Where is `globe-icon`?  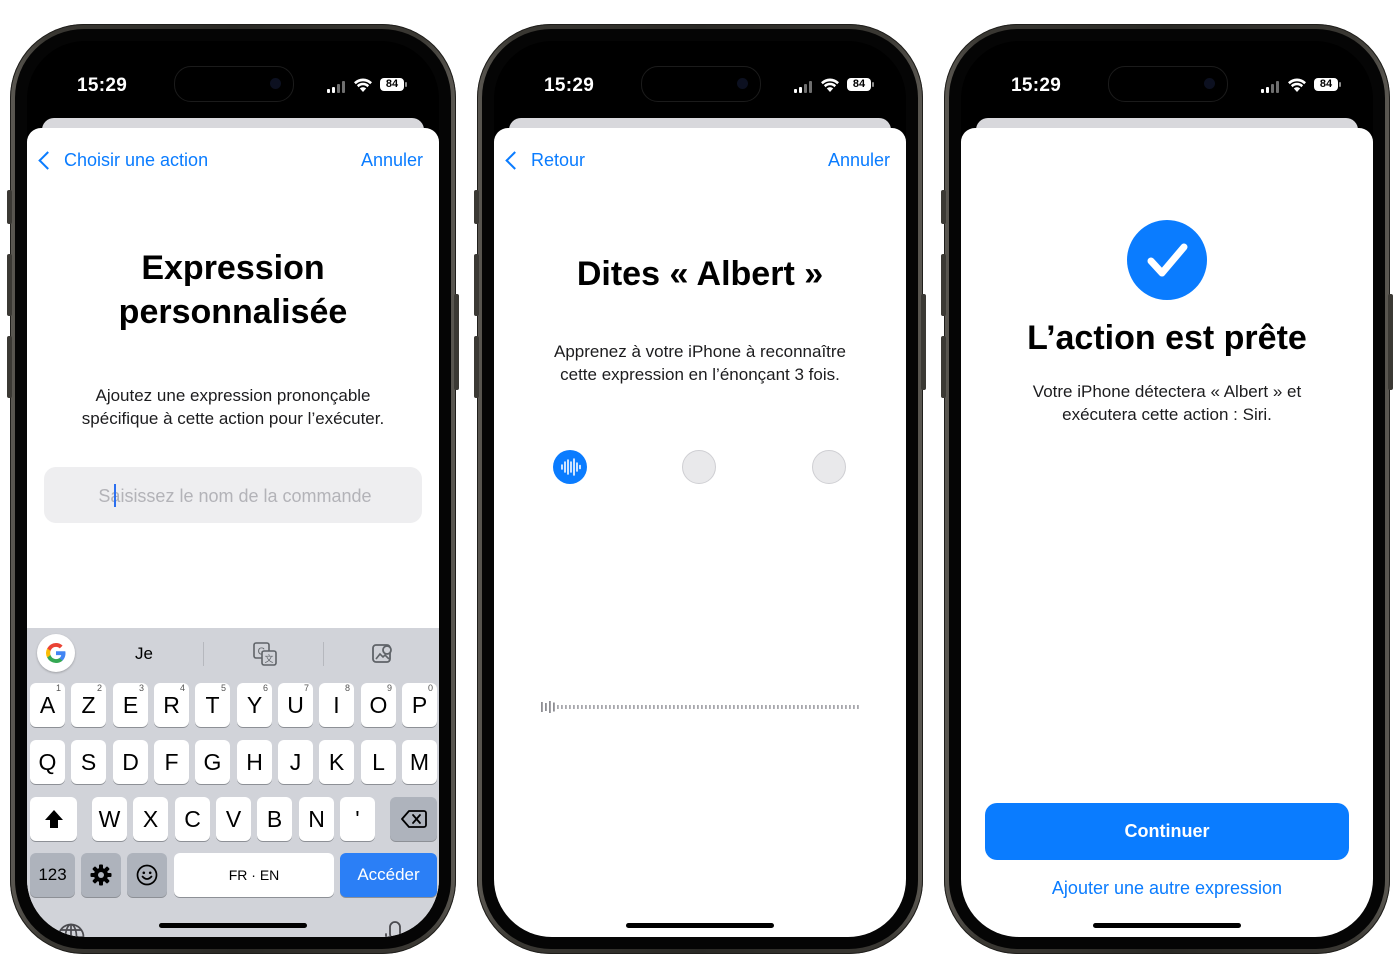
globe-icon is located at coordinates (71, 929).